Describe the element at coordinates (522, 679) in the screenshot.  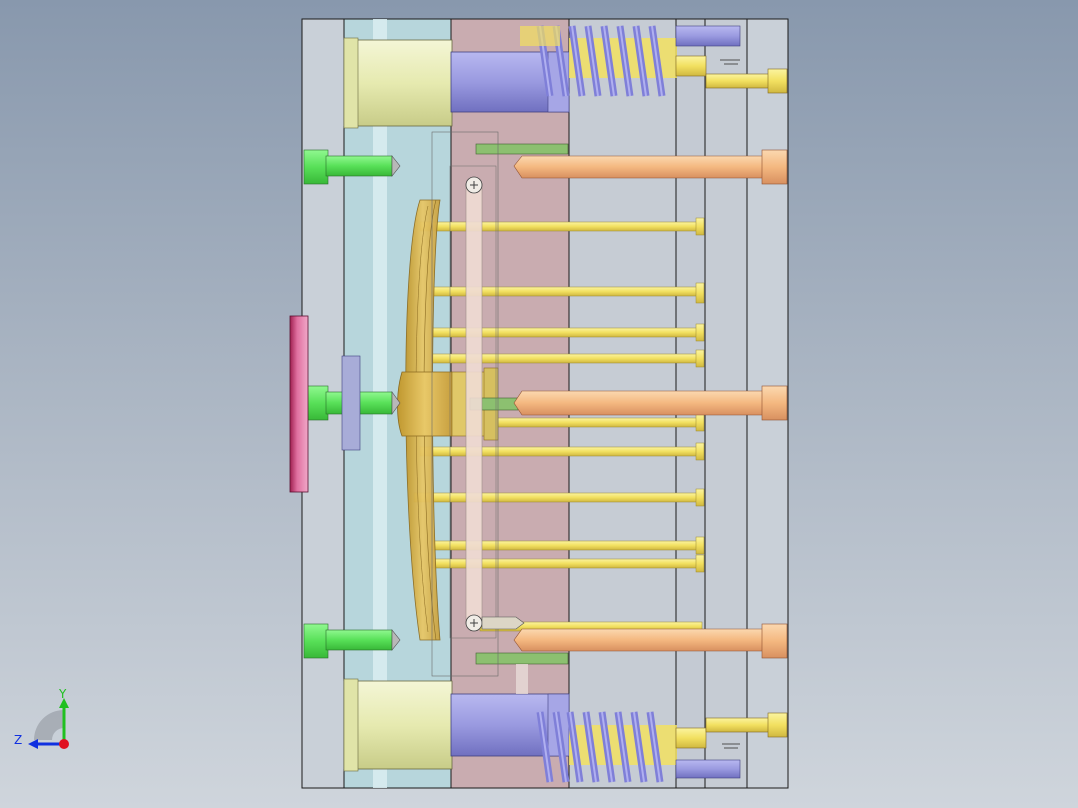
I see `ejector-guide-lower` at that location.